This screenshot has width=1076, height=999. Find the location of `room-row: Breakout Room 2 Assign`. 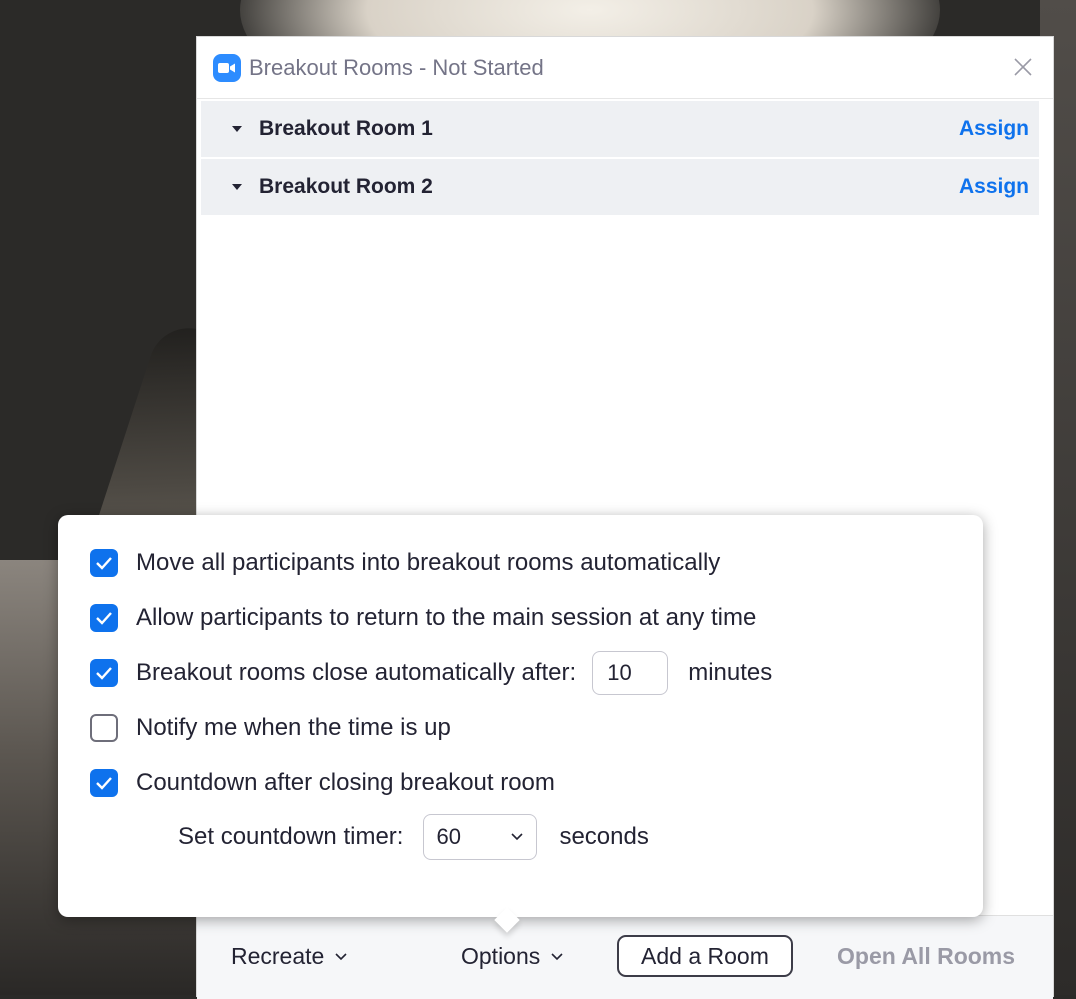

room-row: Breakout Room 2 Assign is located at coordinates (620, 187).